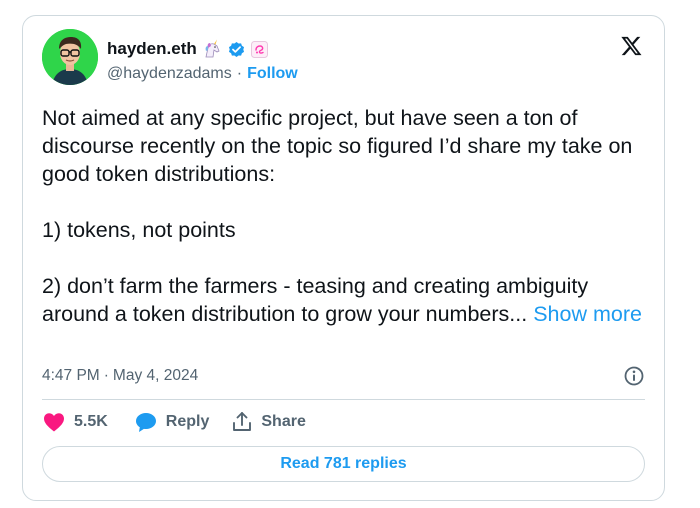 This screenshot has height=508, width=700. I want to click on tweet-date: May 4, 2024, so click(155, 375).